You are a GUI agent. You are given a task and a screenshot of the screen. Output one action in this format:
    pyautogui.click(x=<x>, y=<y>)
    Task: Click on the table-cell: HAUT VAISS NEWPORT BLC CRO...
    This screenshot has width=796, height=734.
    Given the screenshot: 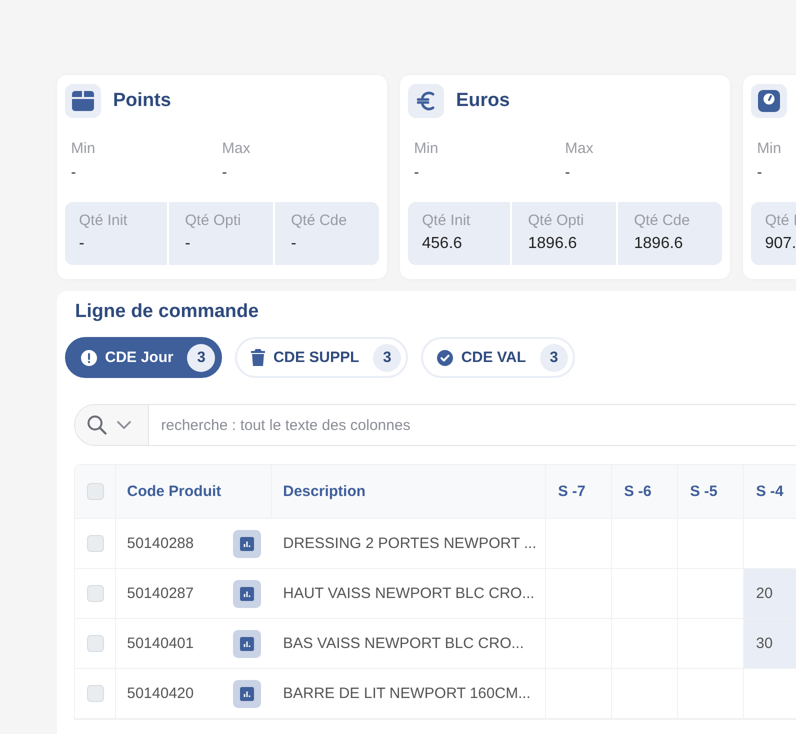 What is the action you would take?
    pyautogui.click(x=408, y=593)
    